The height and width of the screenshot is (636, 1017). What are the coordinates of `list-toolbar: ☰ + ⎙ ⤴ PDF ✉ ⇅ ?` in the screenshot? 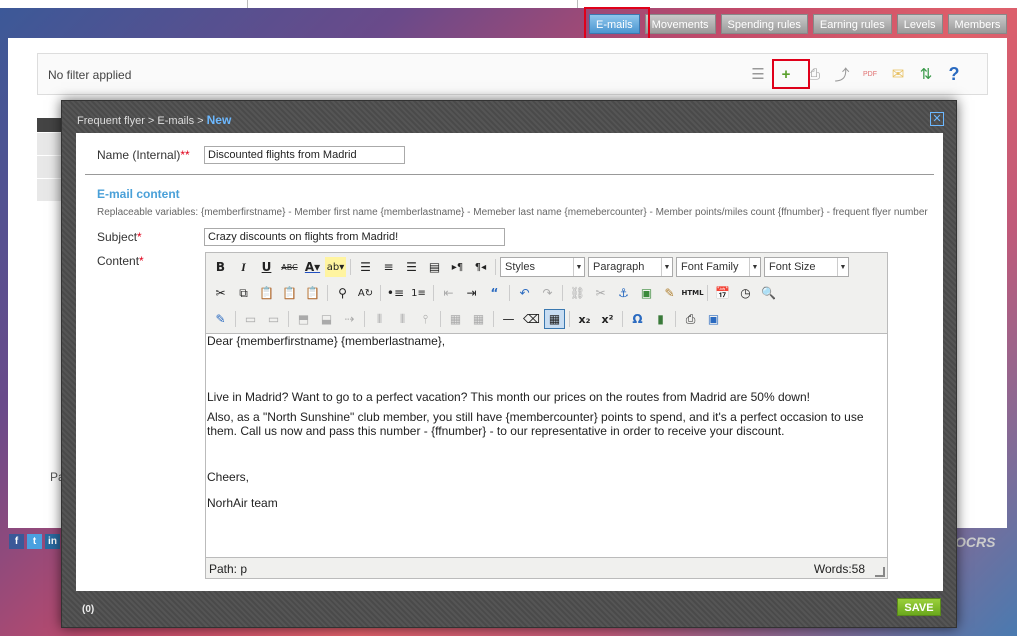 It's located at (856, 74).